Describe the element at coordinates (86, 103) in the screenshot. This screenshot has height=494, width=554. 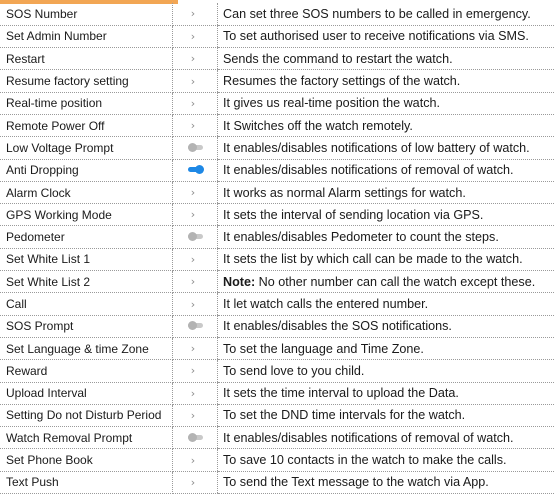
I see `setting-name: Real-time position` at that location.